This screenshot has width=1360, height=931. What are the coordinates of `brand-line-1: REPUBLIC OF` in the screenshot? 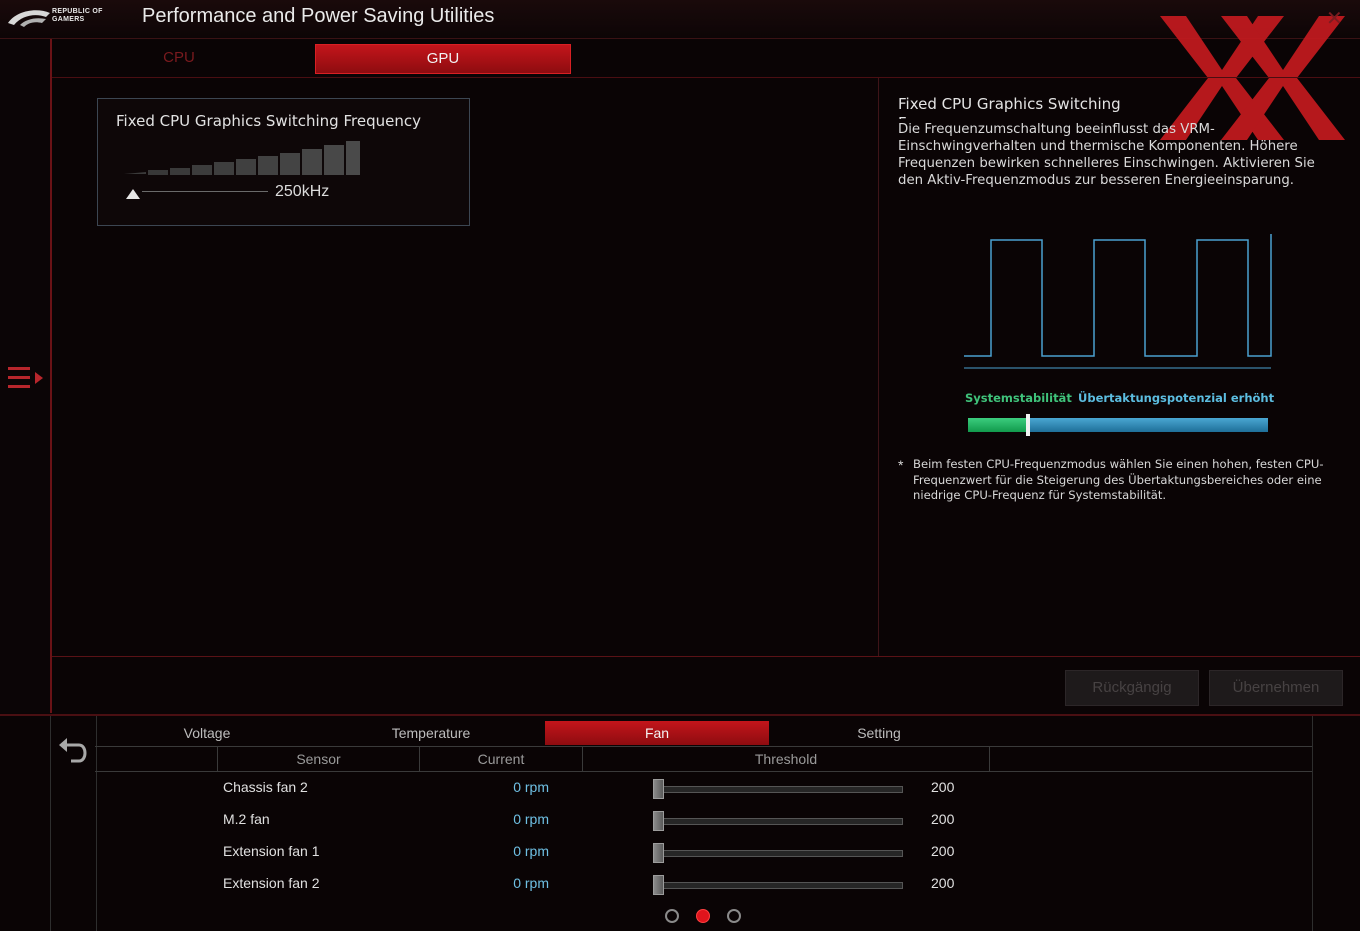 It's located at (77, 11).